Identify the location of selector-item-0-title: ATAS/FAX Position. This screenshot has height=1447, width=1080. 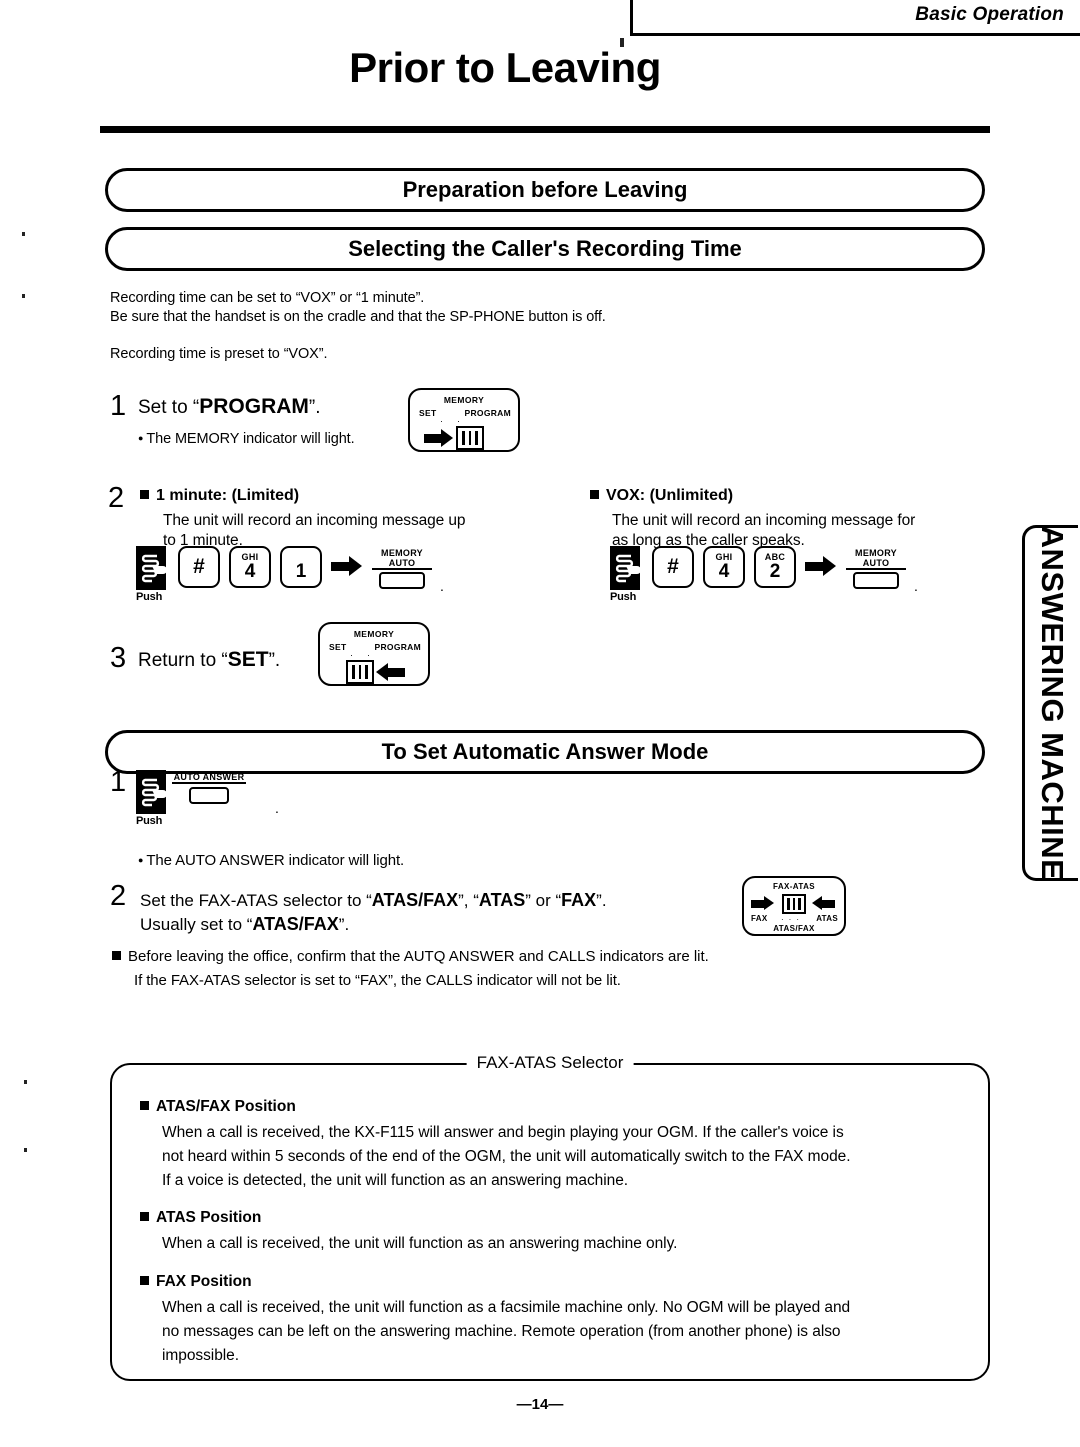
(218, 1107).